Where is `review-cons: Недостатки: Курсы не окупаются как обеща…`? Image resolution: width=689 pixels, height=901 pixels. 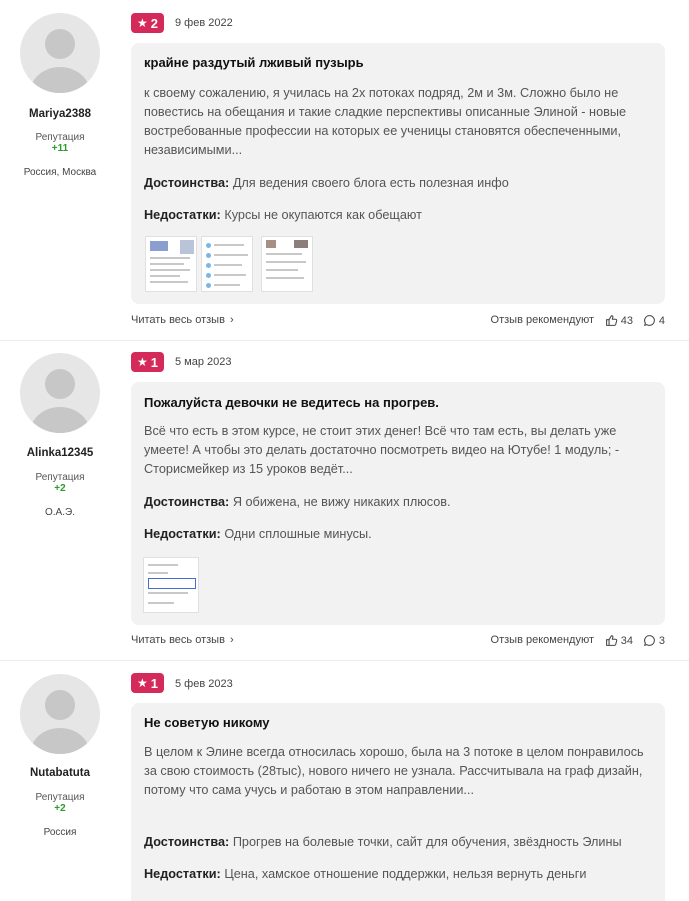 review-cons: Недостатки: Курсы не окупаются как обеща… is located at coordinates (399, 215).